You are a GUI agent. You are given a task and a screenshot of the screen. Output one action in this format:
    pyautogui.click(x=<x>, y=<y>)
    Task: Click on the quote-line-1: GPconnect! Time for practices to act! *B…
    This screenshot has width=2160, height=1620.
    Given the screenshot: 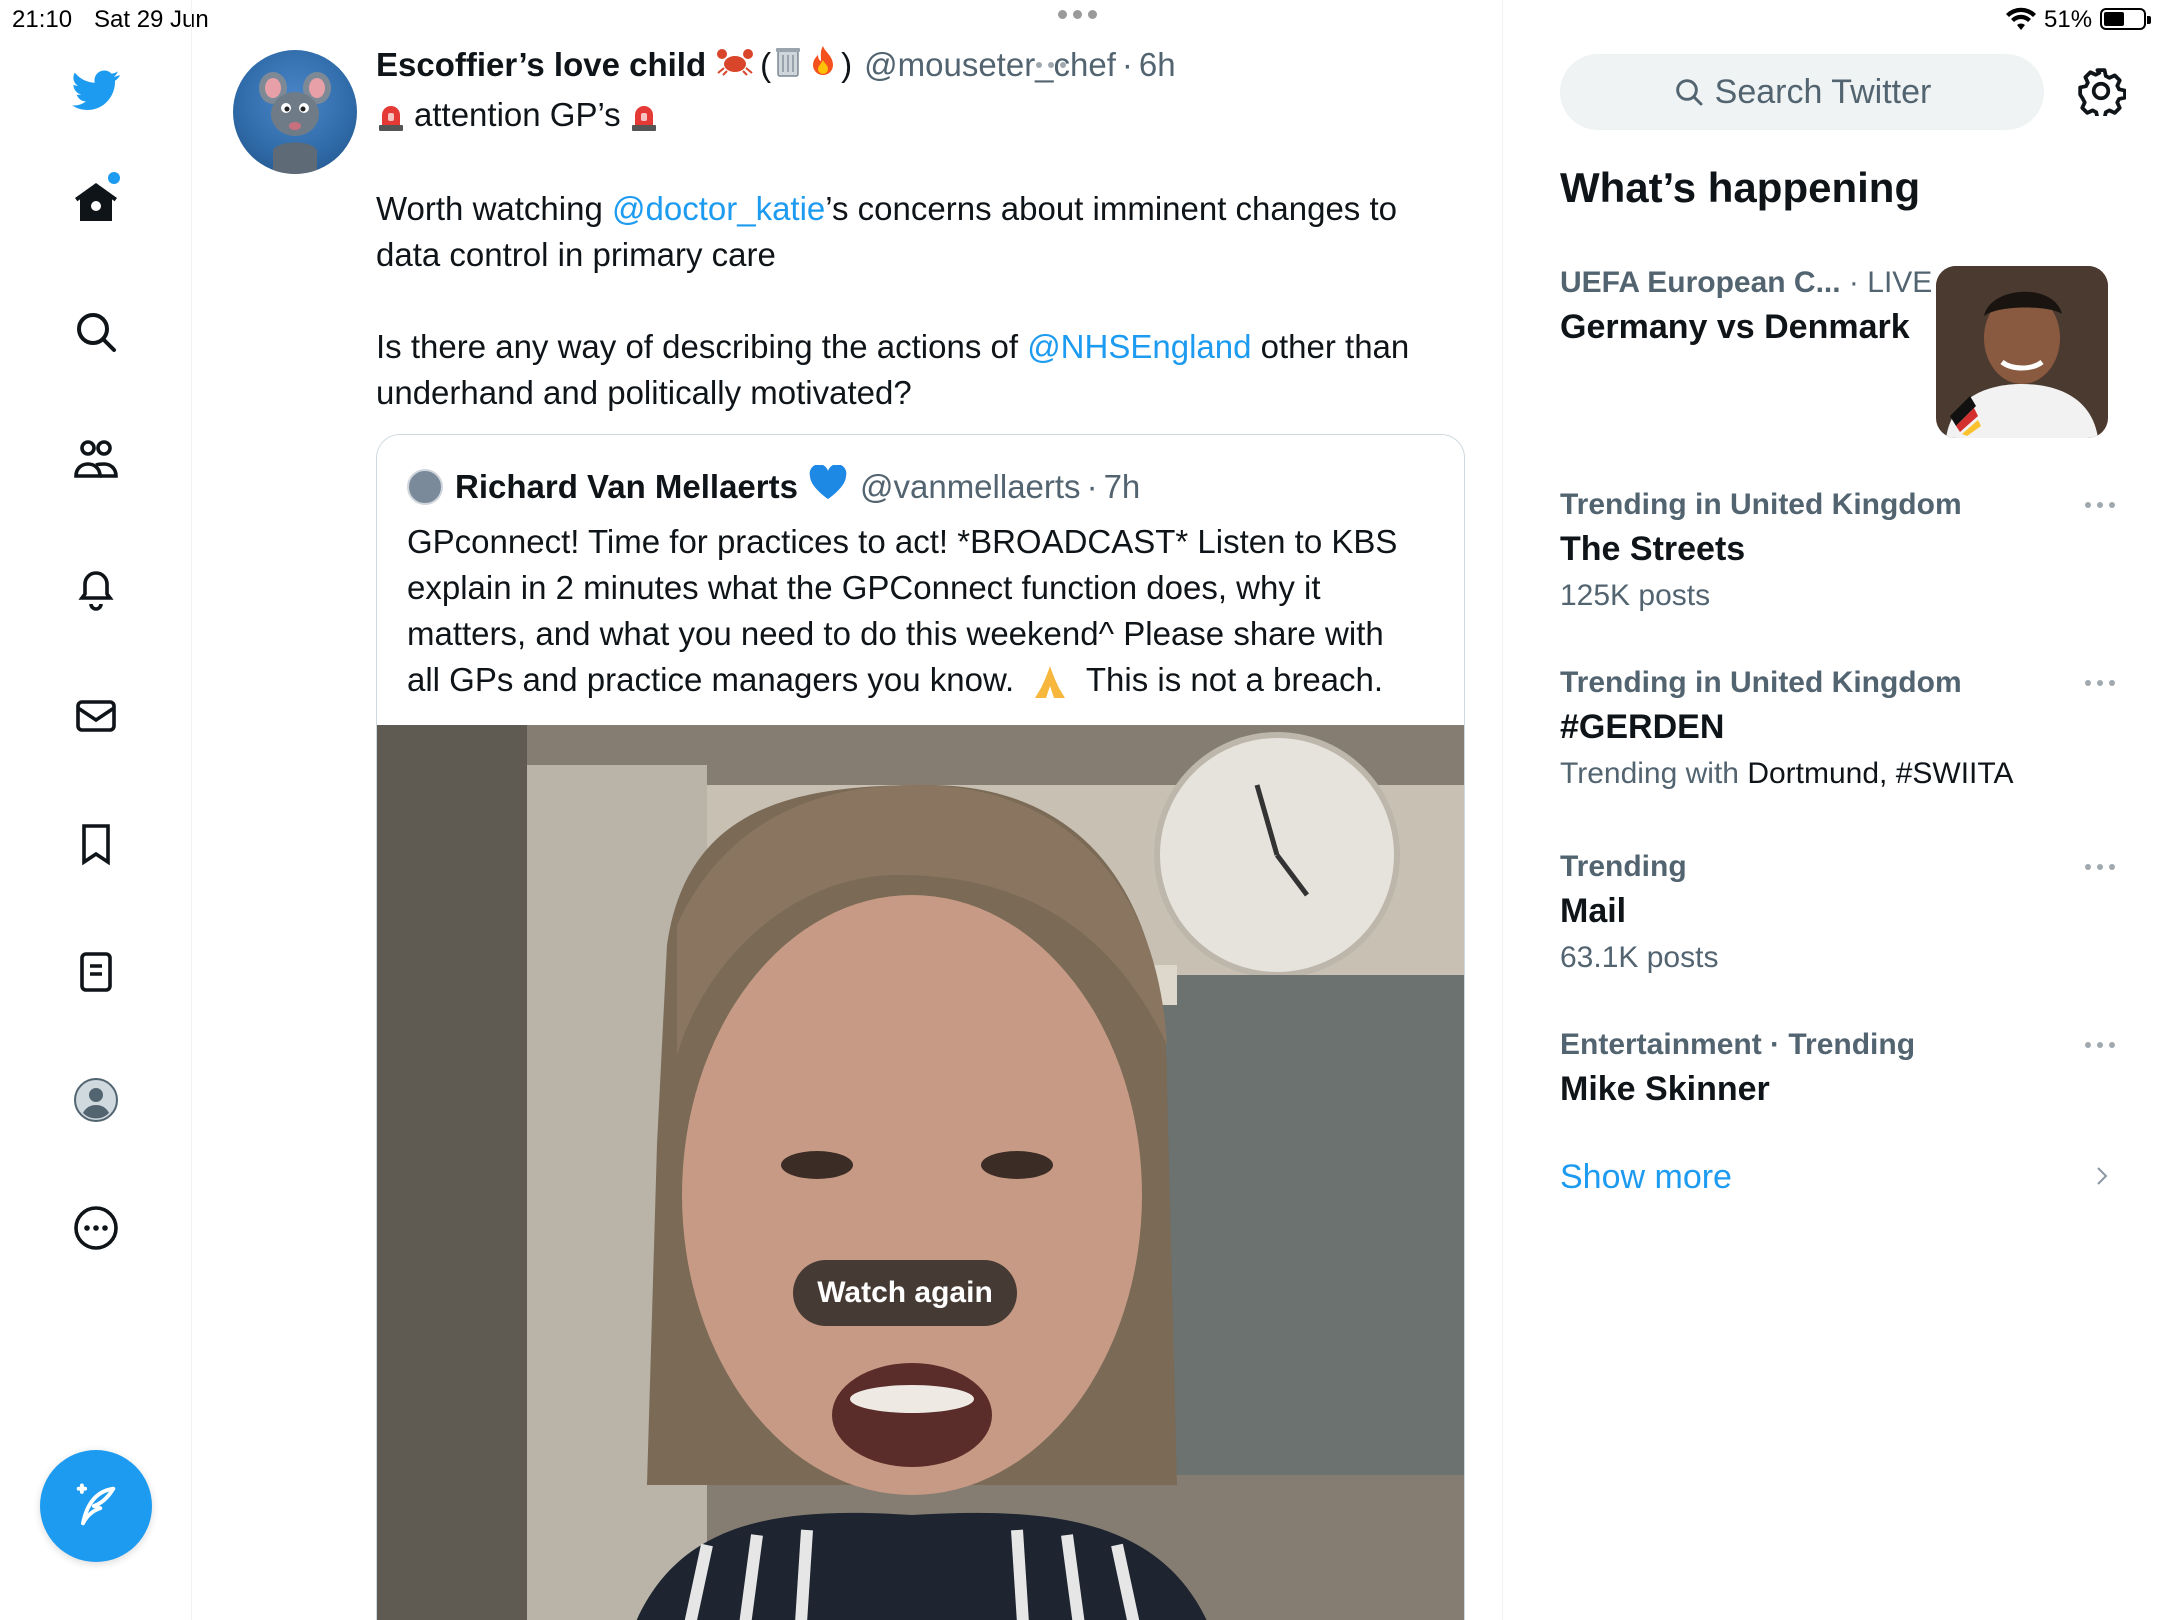 What is the action you would take?
    pyautogui.click(x=902, y=541)
    